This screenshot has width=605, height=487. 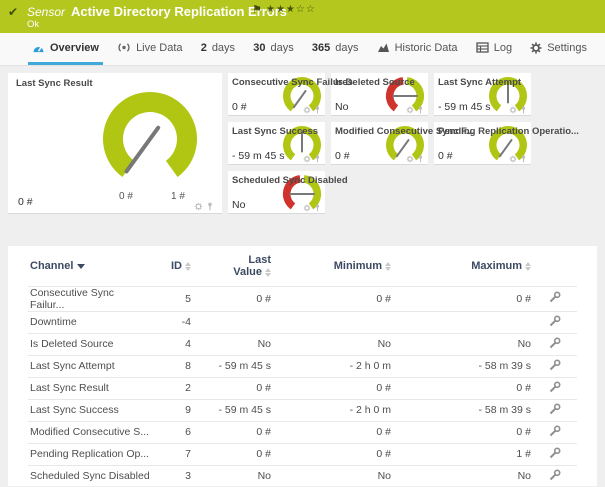 What do you see at coordinates (257, 9) in the screenshot?
I see `priority-flag-icon: ⚑` at bounding box center [257, 9].